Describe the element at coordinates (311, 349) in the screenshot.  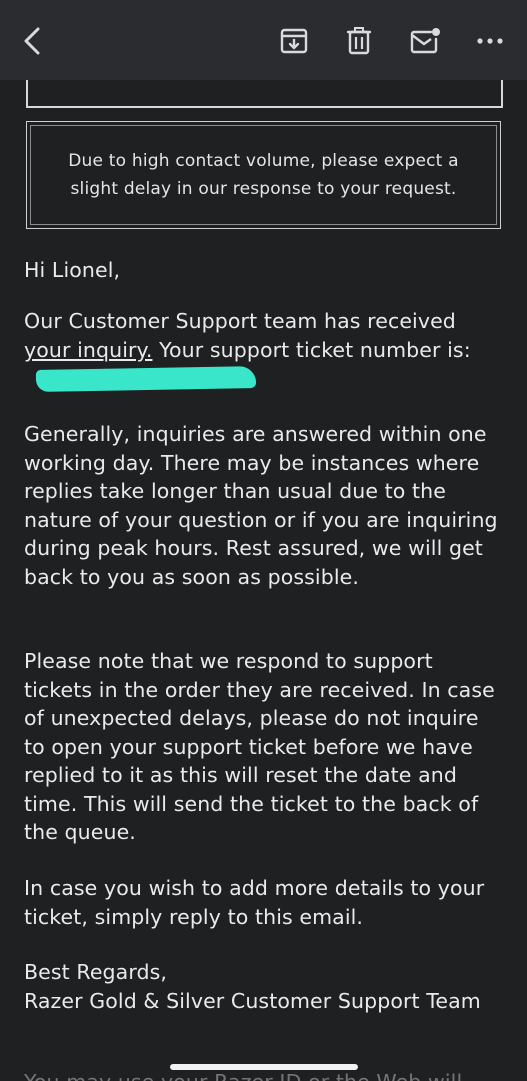
I see `ticket-text-end: Your support ticket number is:` at that location.